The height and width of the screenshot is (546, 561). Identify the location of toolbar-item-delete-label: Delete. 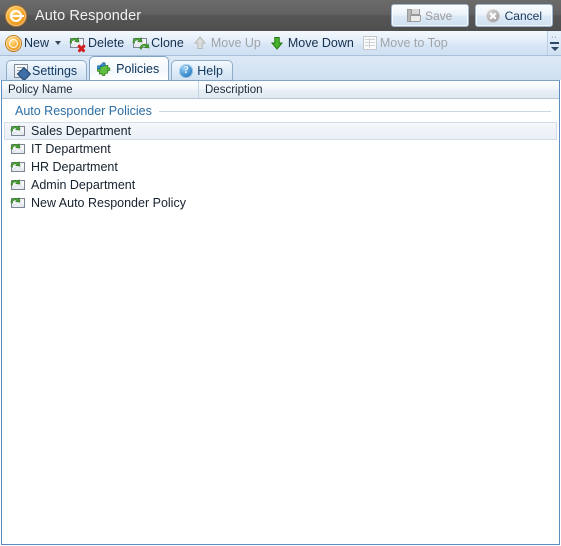
(106, 43).